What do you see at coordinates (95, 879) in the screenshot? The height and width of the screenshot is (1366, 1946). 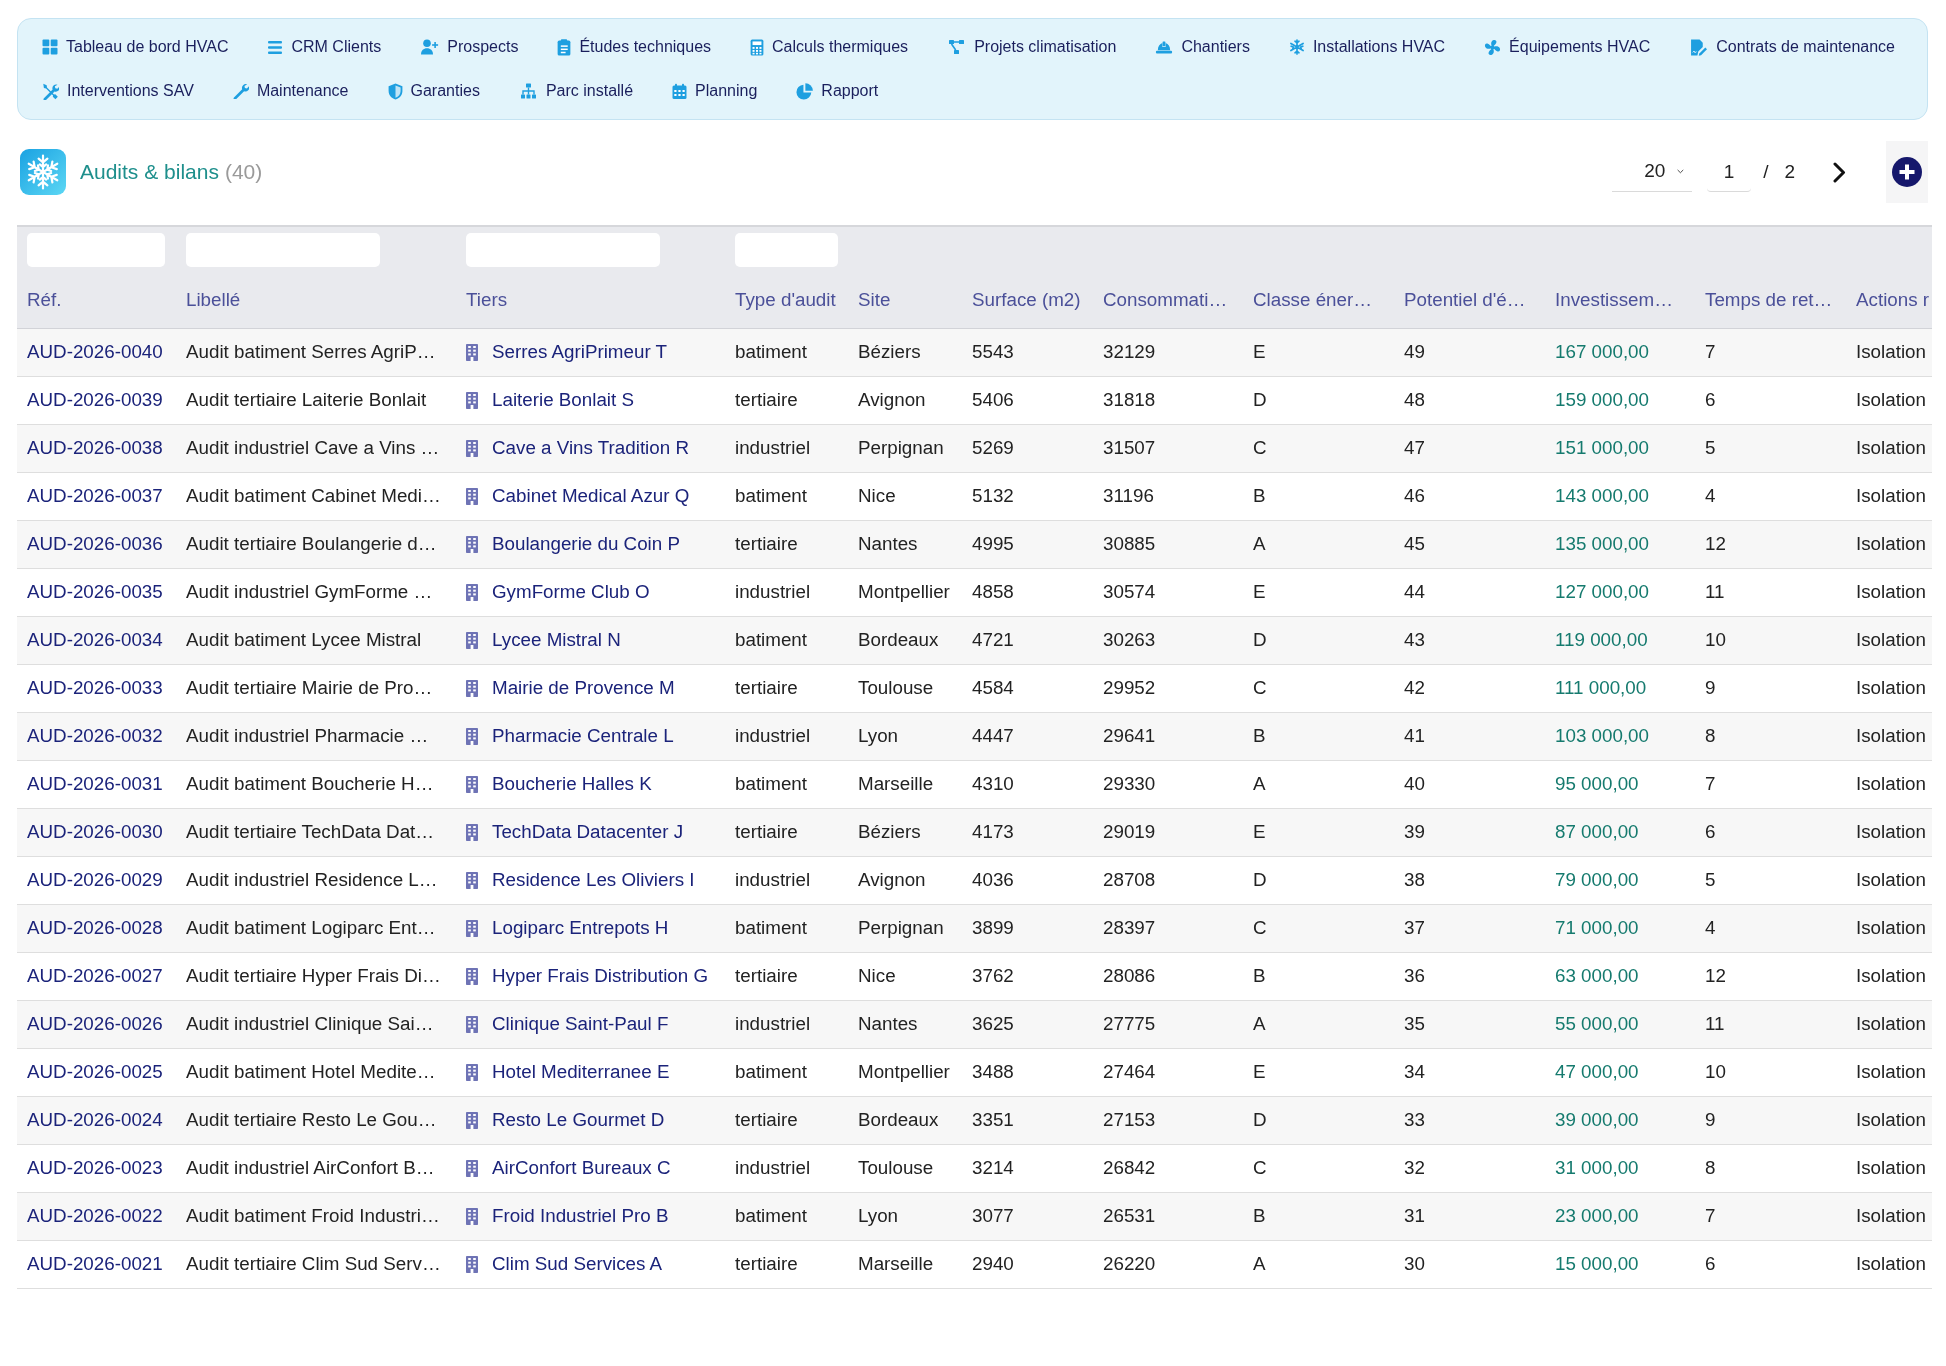 I see `reference-link: AUD-2026-0029` at bounding box center [95, 879].